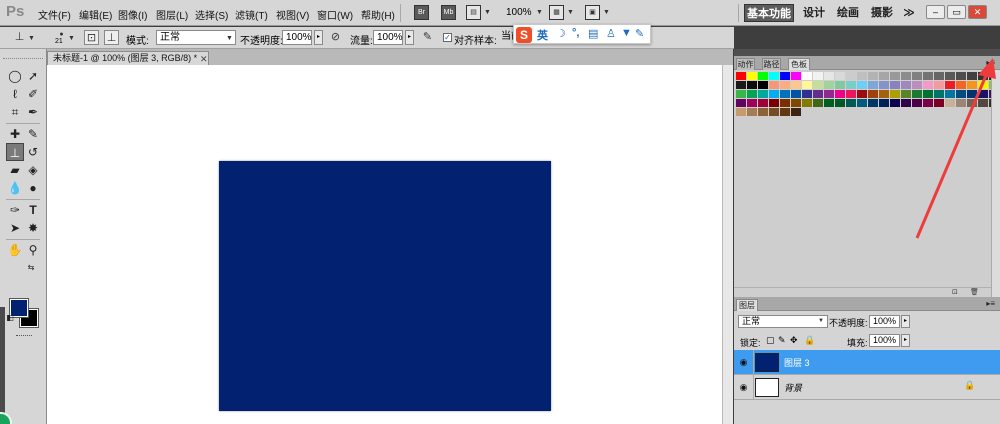 Image resolution: width=1000 pixels, height=424 pixels. What do you see at coordinates (611, 33) in the screenshot?
I see `user-icon: ♙` at bounding box center [611, 33].